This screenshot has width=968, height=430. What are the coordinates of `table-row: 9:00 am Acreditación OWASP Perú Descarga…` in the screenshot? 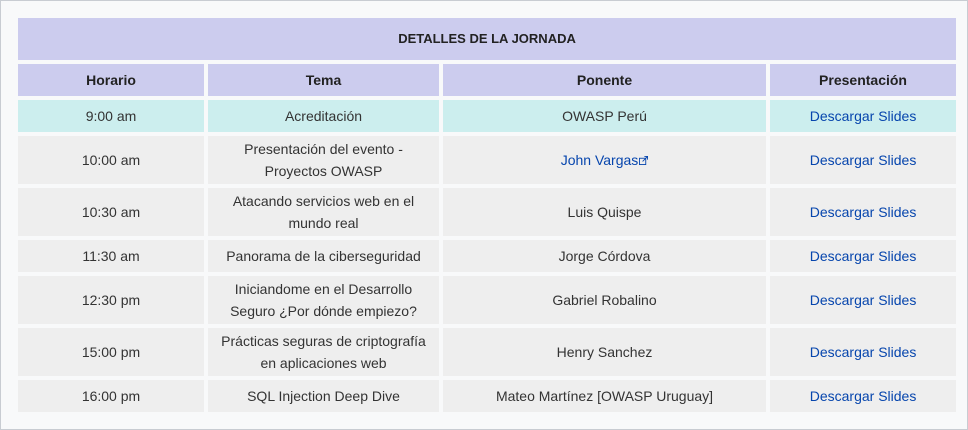 It's located at (487, 116).